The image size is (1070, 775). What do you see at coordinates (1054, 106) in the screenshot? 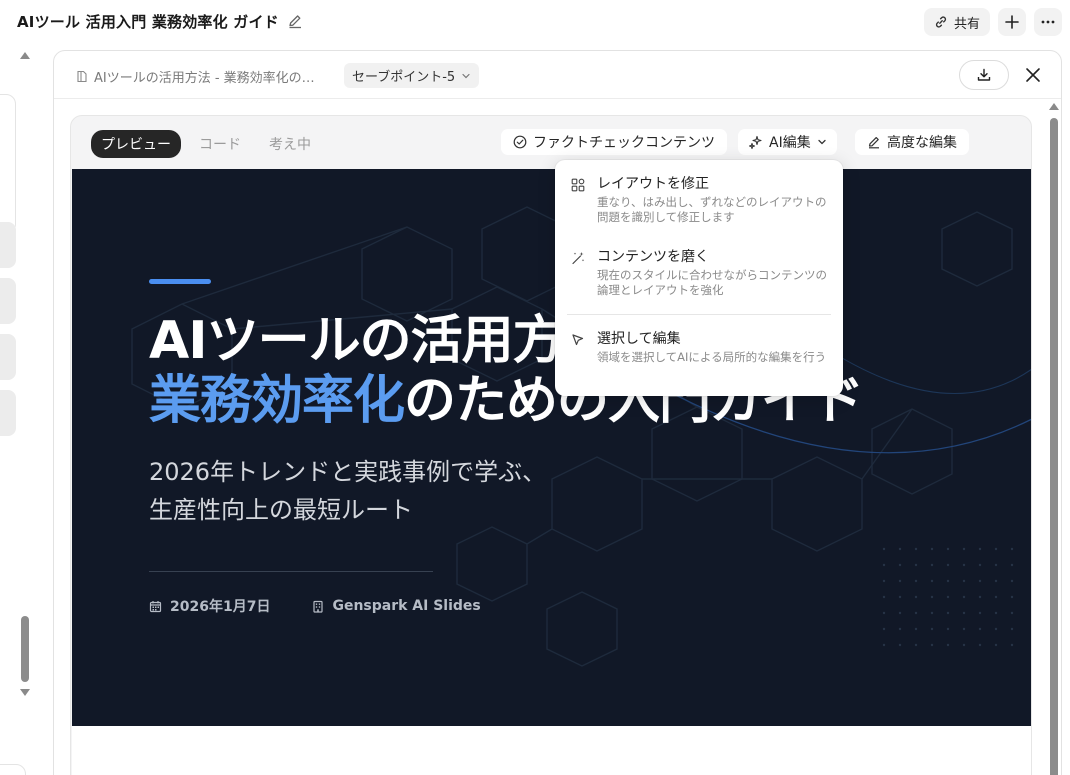
I see `panel-scroll-up` at bounding box center [1054, 106].